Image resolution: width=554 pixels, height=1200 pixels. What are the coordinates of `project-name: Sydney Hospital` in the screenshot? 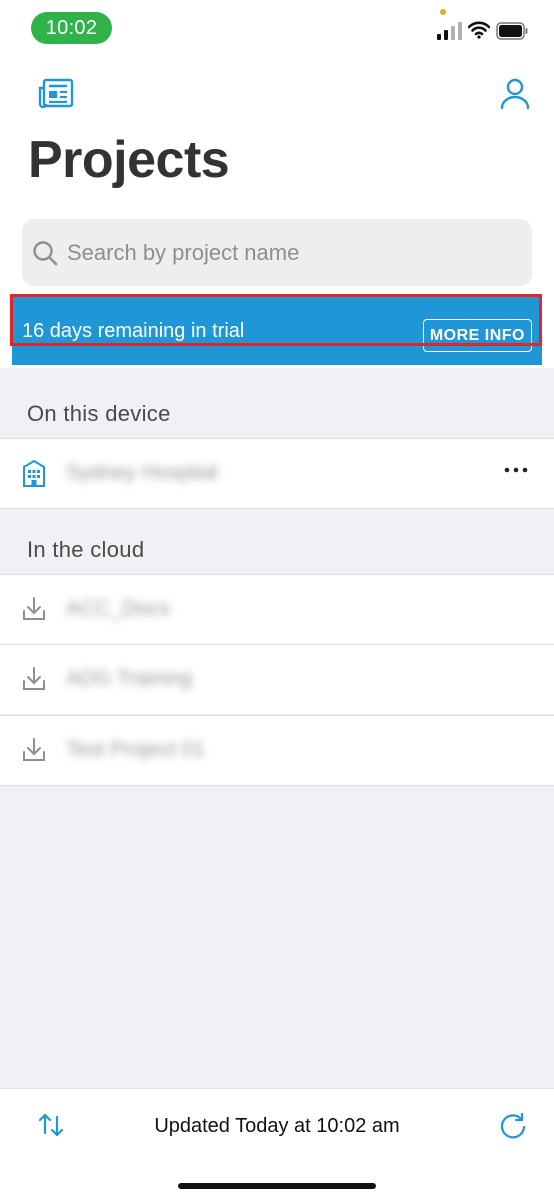 It's located at (142, 472).